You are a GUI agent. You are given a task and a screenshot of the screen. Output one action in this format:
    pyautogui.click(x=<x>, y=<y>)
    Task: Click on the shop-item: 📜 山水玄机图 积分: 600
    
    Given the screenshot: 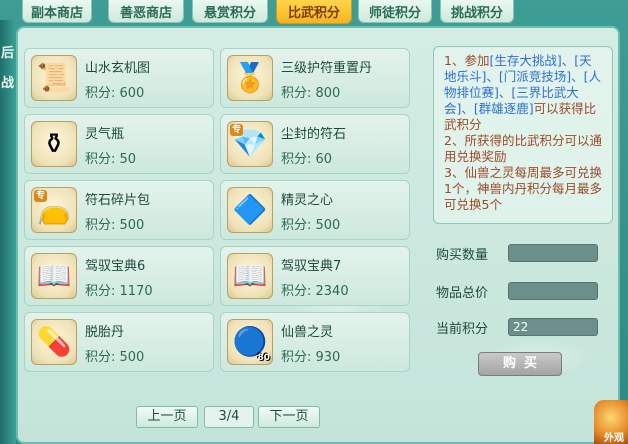 What is the action you would take?
    pyautogui.click(x=119, y=78)
    